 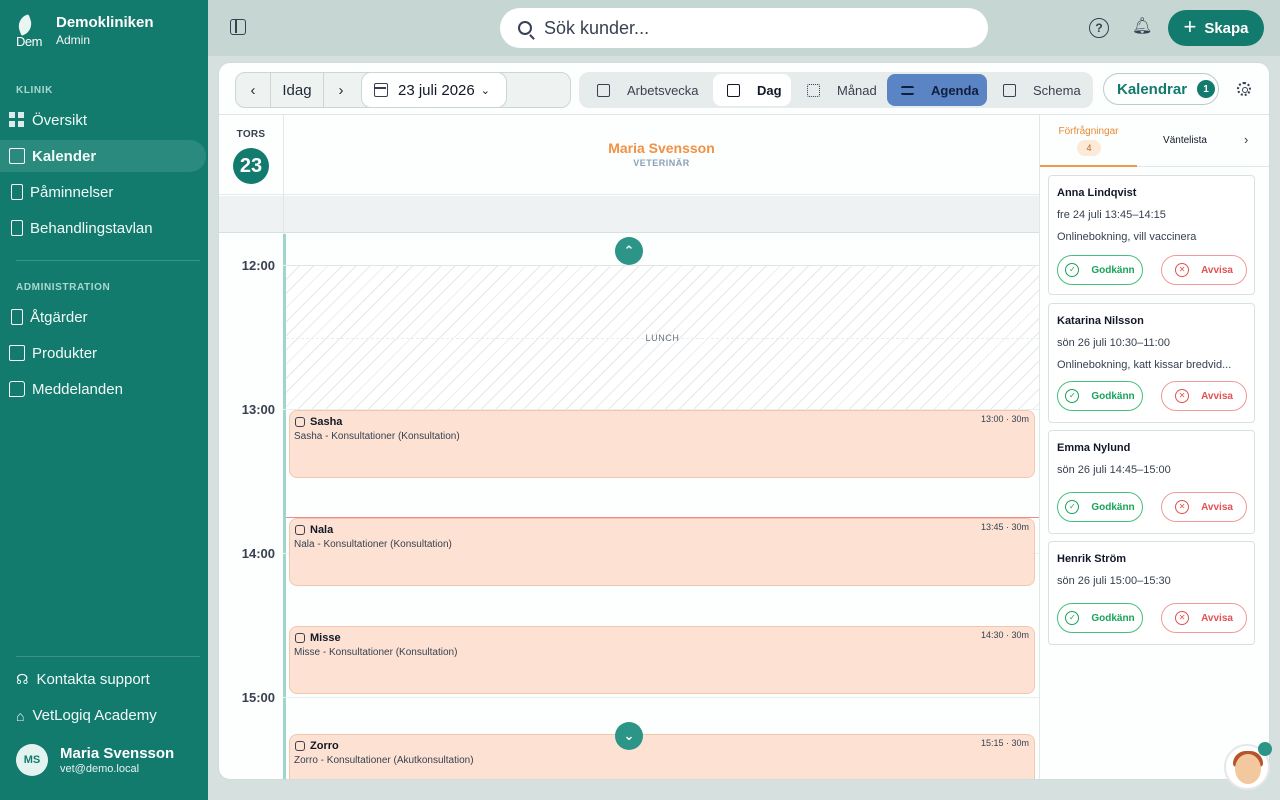 I want to click on contact-support-link: ☊ Kontakta support, so click(x=83, y=679).